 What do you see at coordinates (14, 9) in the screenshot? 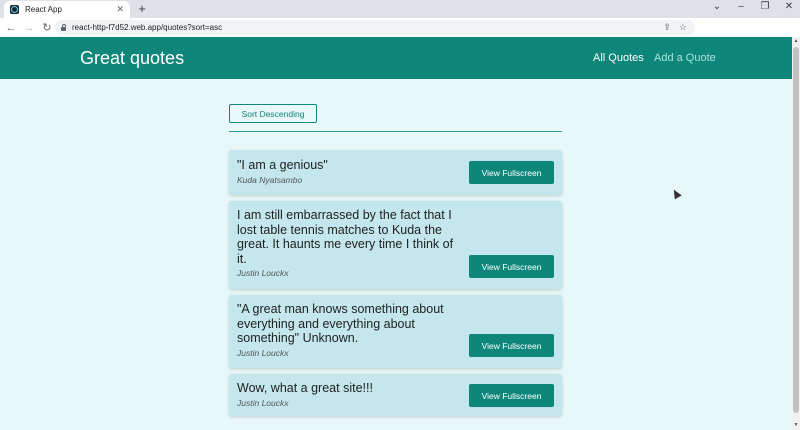
I see `react-favicon-icon` at bounding box center [14, 9].